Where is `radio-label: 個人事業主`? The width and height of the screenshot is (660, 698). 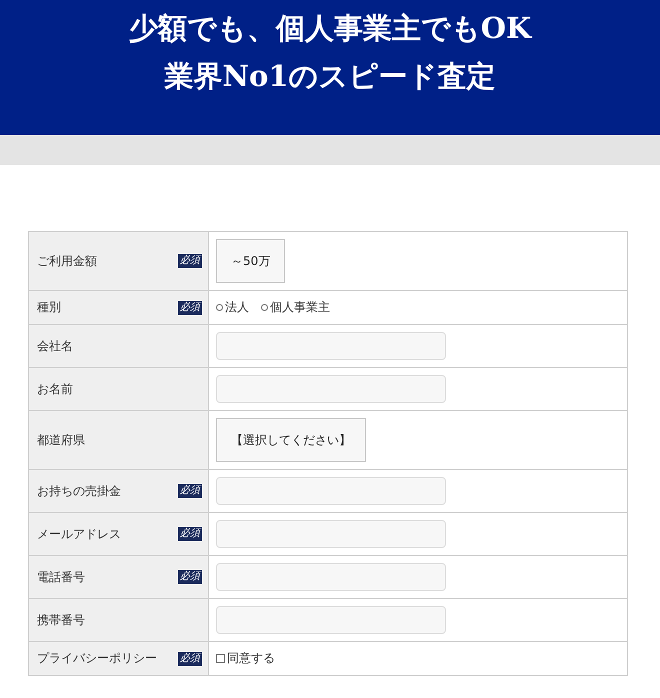 radio-label: 個人事業主 is located at coordinates (300, 307).